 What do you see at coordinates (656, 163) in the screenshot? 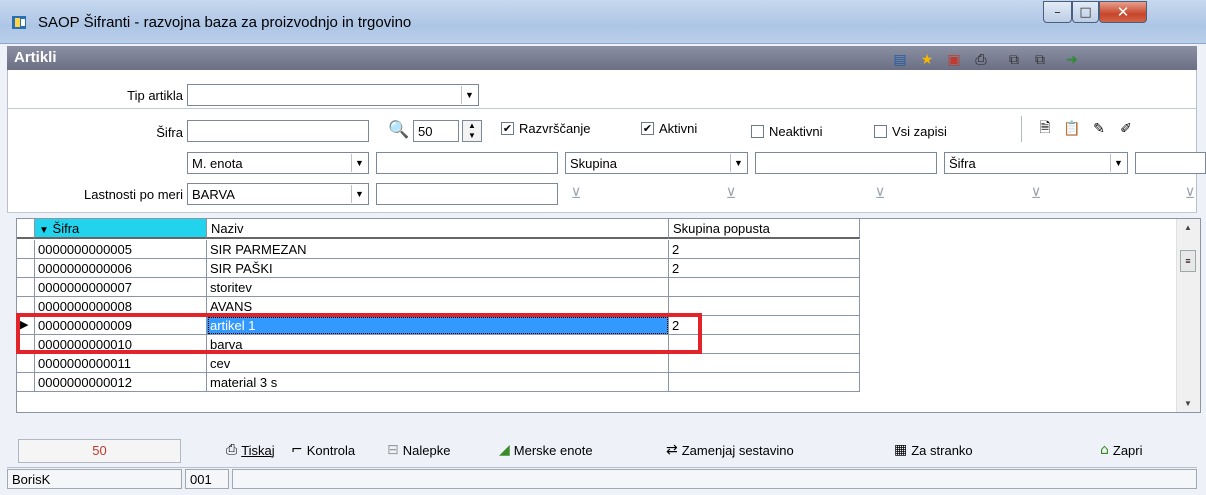
I see `skupina-combo: Skupina ▼` at bounding box center [656, 163].